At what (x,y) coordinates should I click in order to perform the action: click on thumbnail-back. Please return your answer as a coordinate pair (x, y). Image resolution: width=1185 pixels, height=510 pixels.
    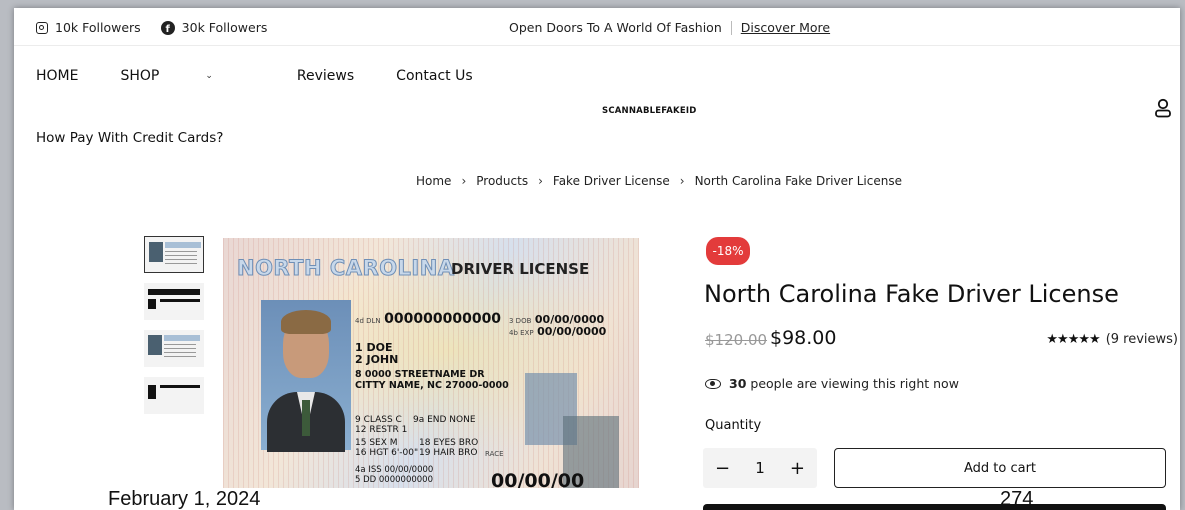
    Looking at the image, I should click on (174, 301).